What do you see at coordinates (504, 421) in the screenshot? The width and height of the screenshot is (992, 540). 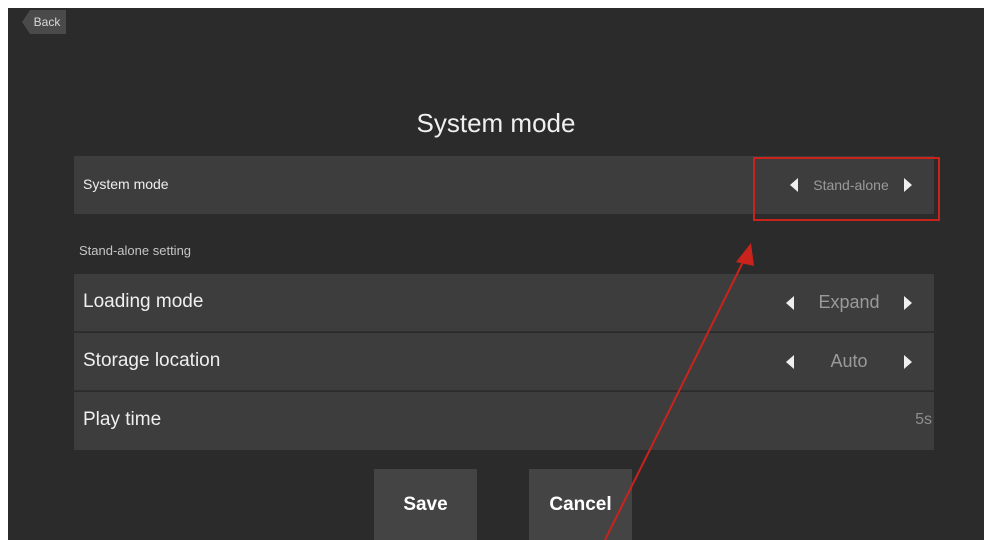 I see `play-time-row: Play time 5s` at bounding box center [504, 421].